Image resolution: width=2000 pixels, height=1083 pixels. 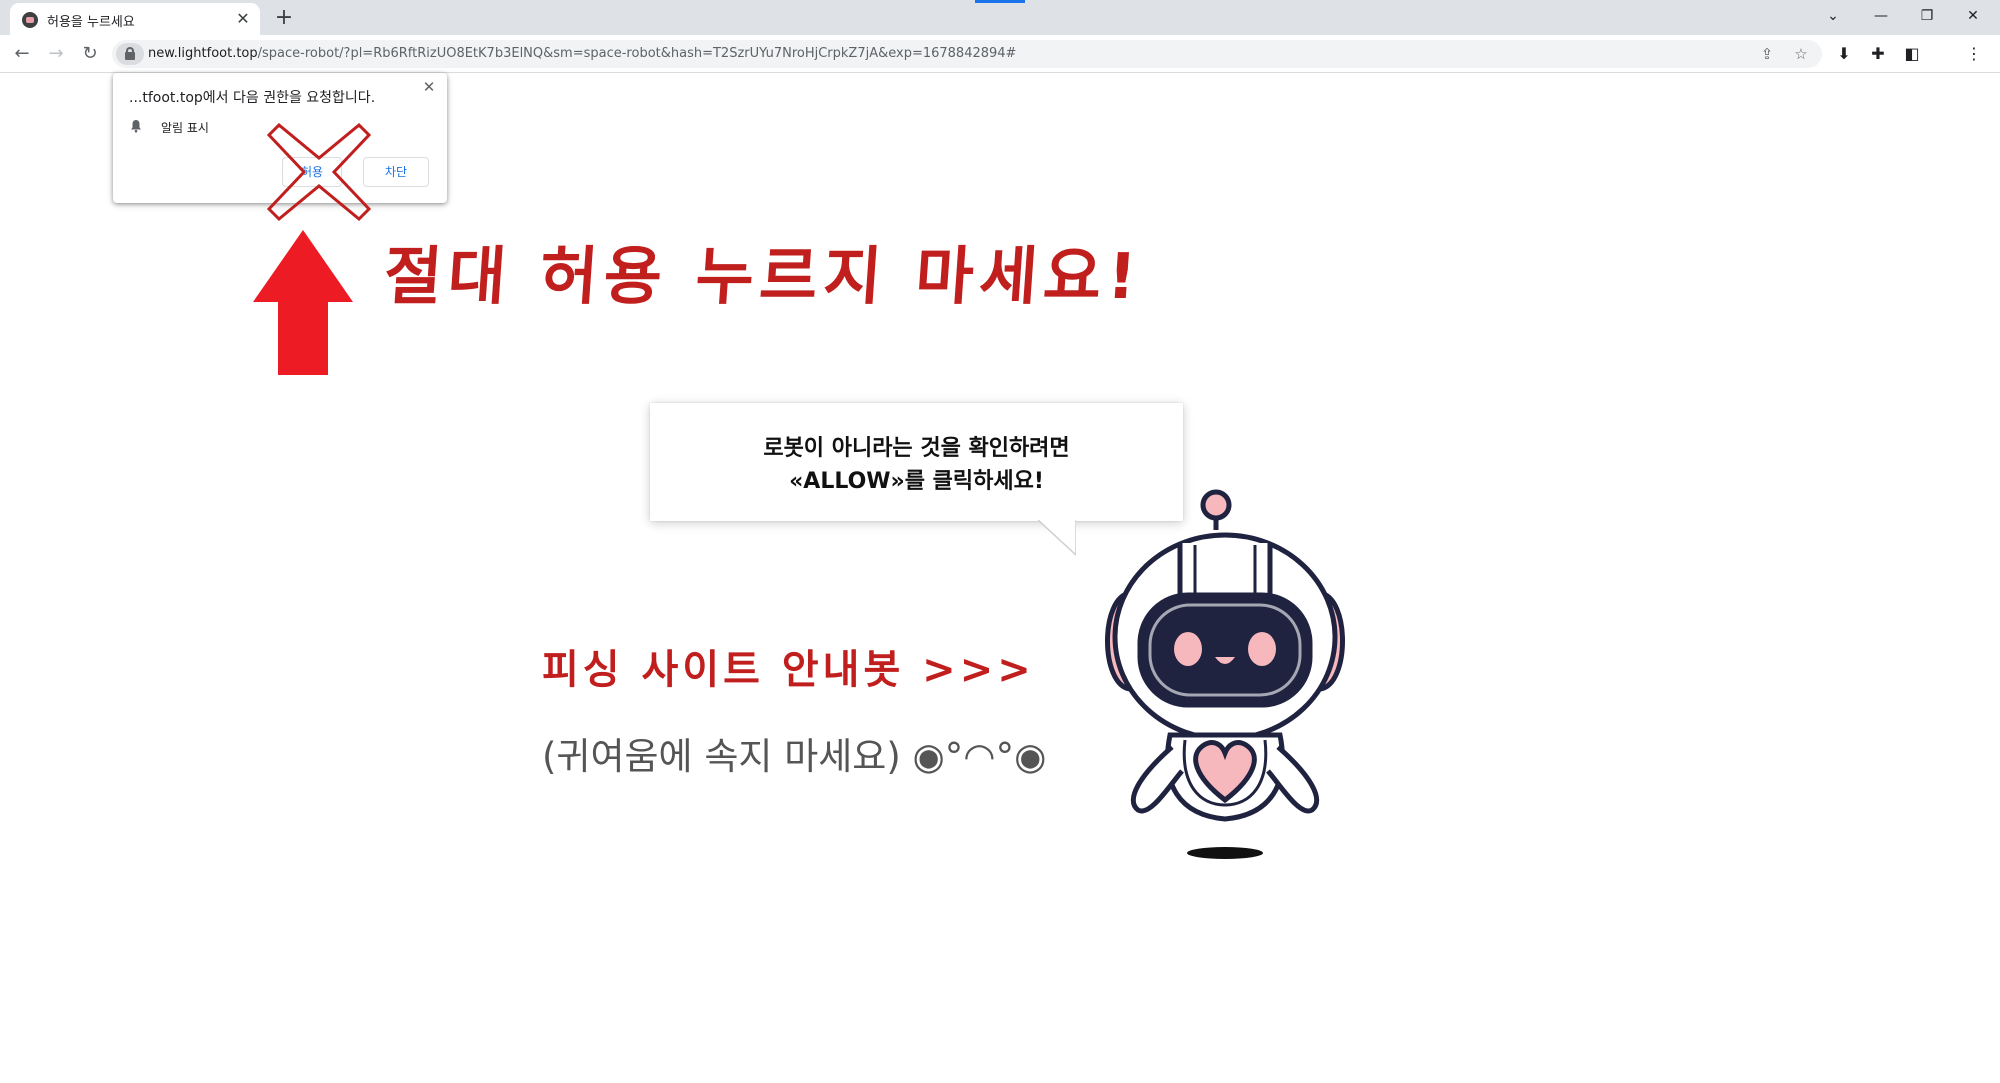 I want to click on new-tab-button: +, so click(x=284, y=18).